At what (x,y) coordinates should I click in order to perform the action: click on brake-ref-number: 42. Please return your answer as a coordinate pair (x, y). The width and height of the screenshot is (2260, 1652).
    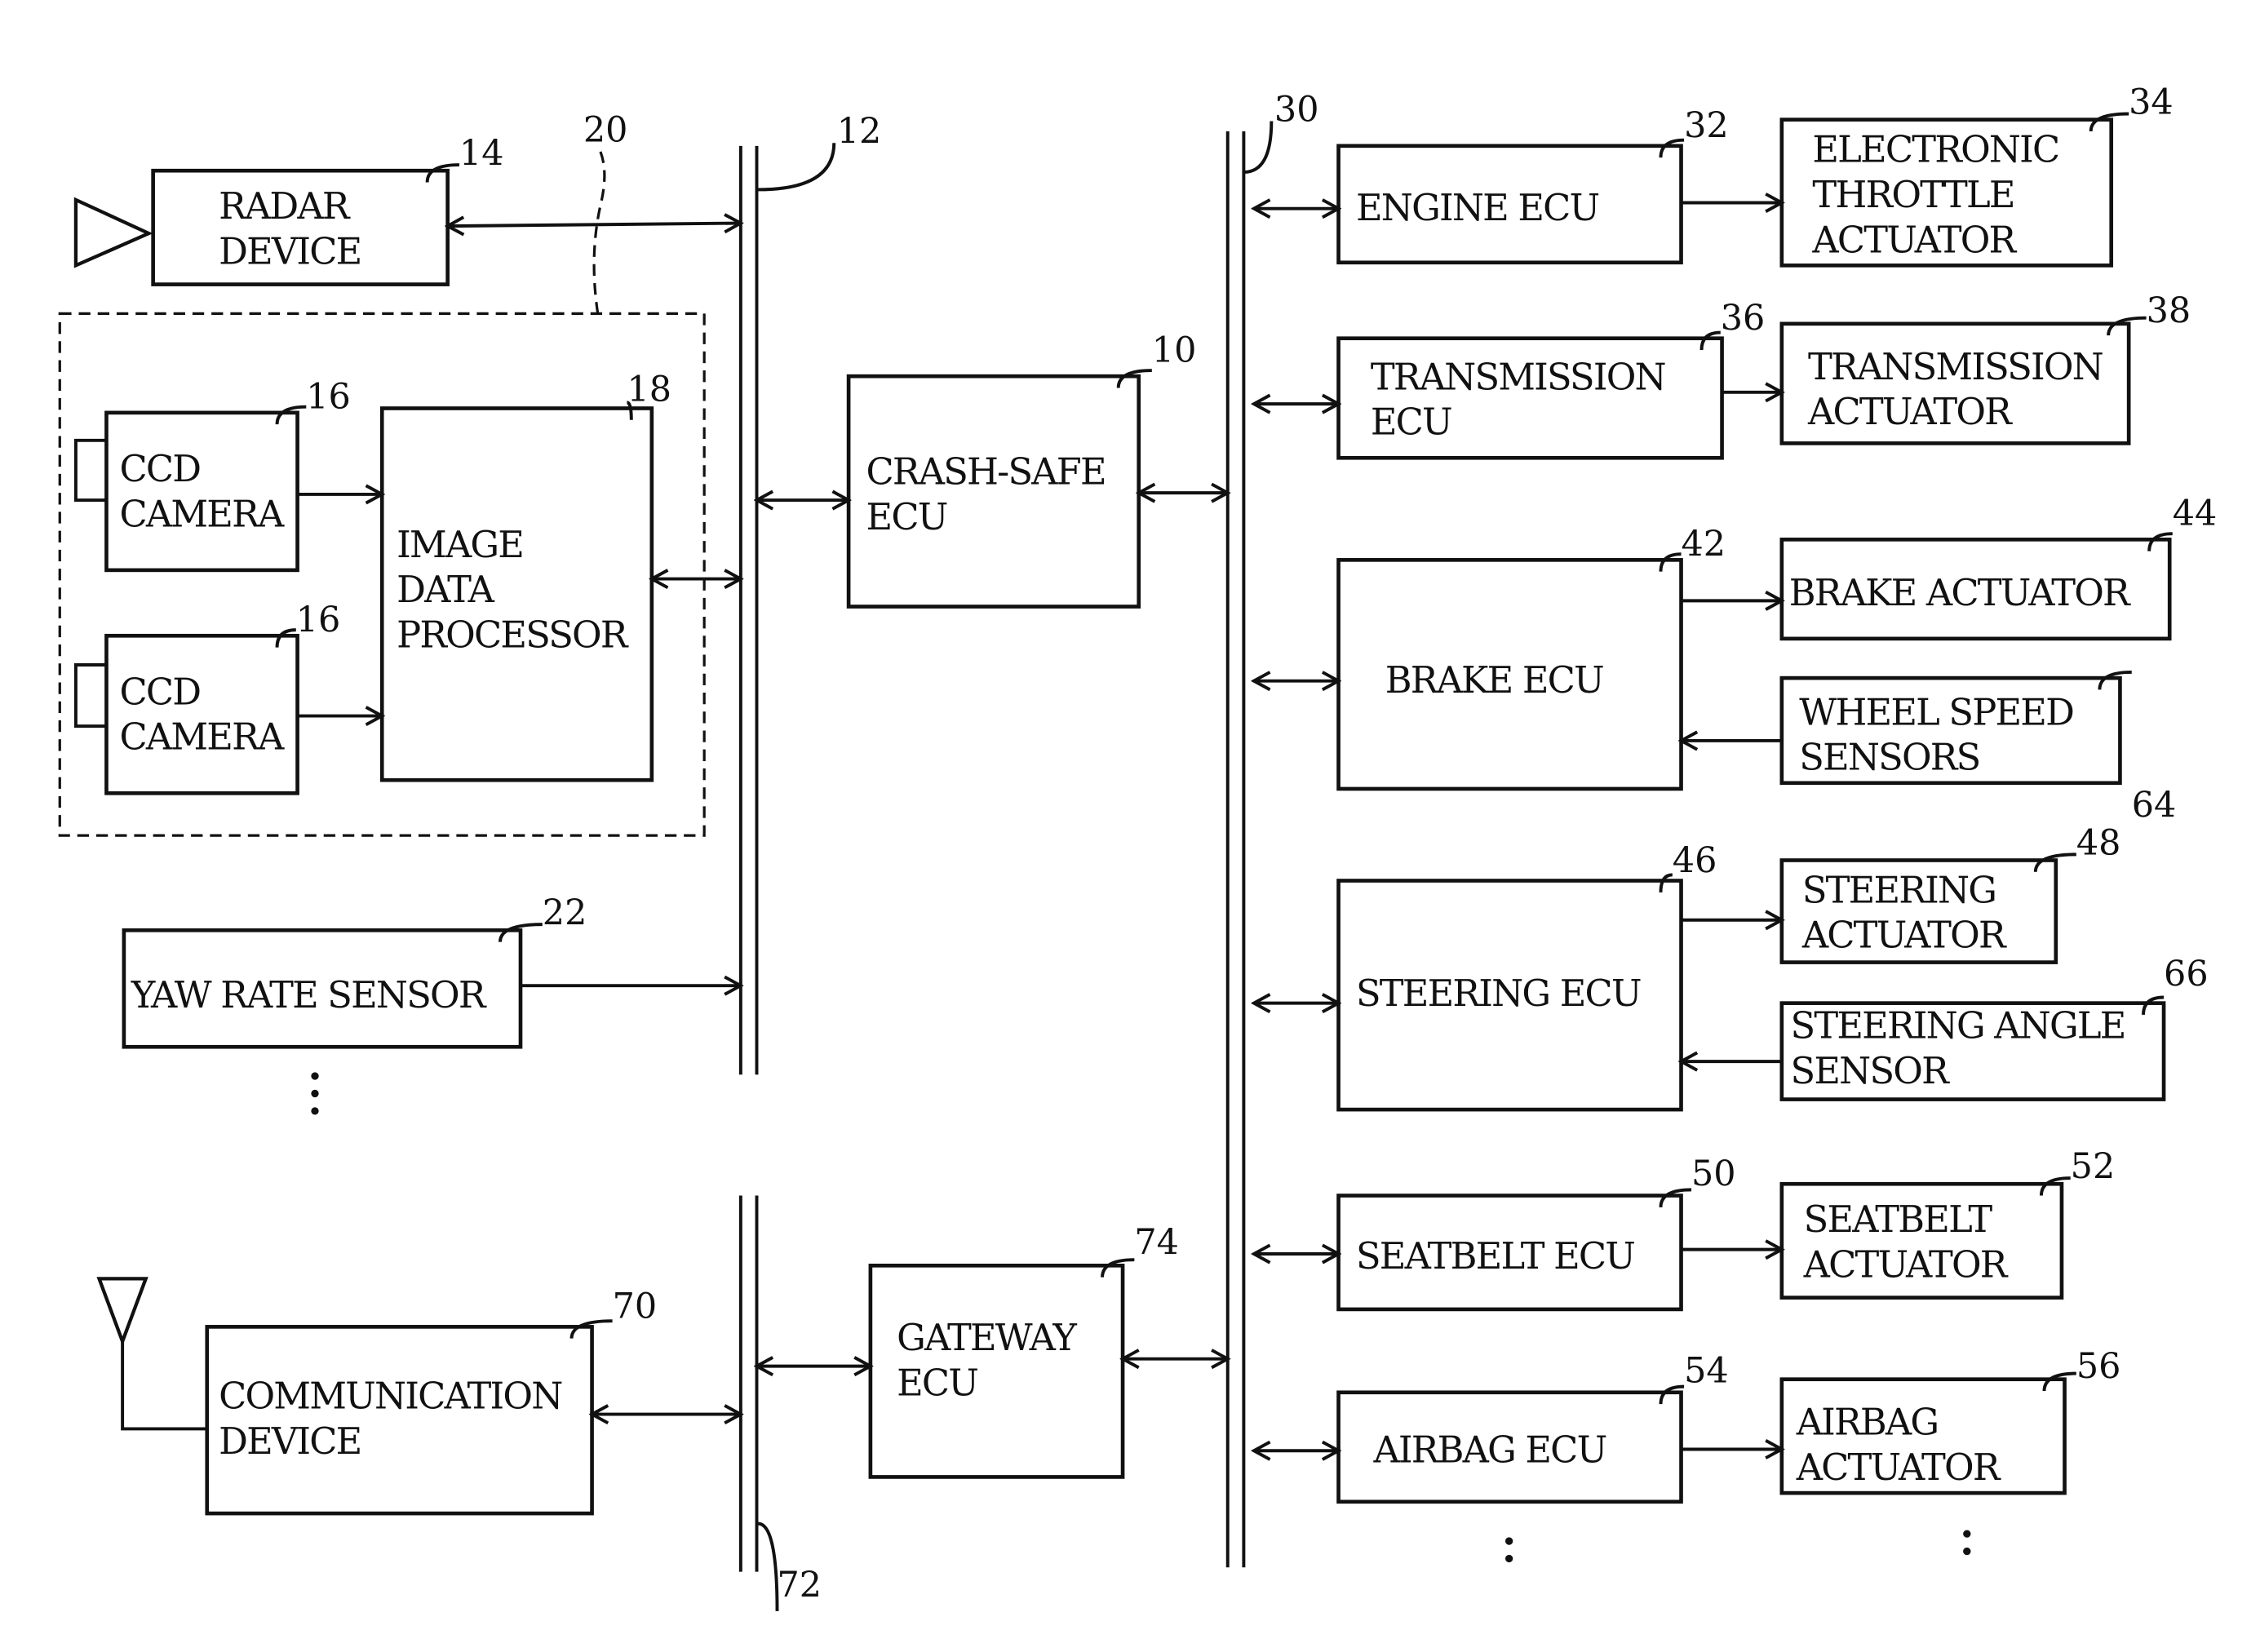
    Looking at the image, I should click on (1704, 544).